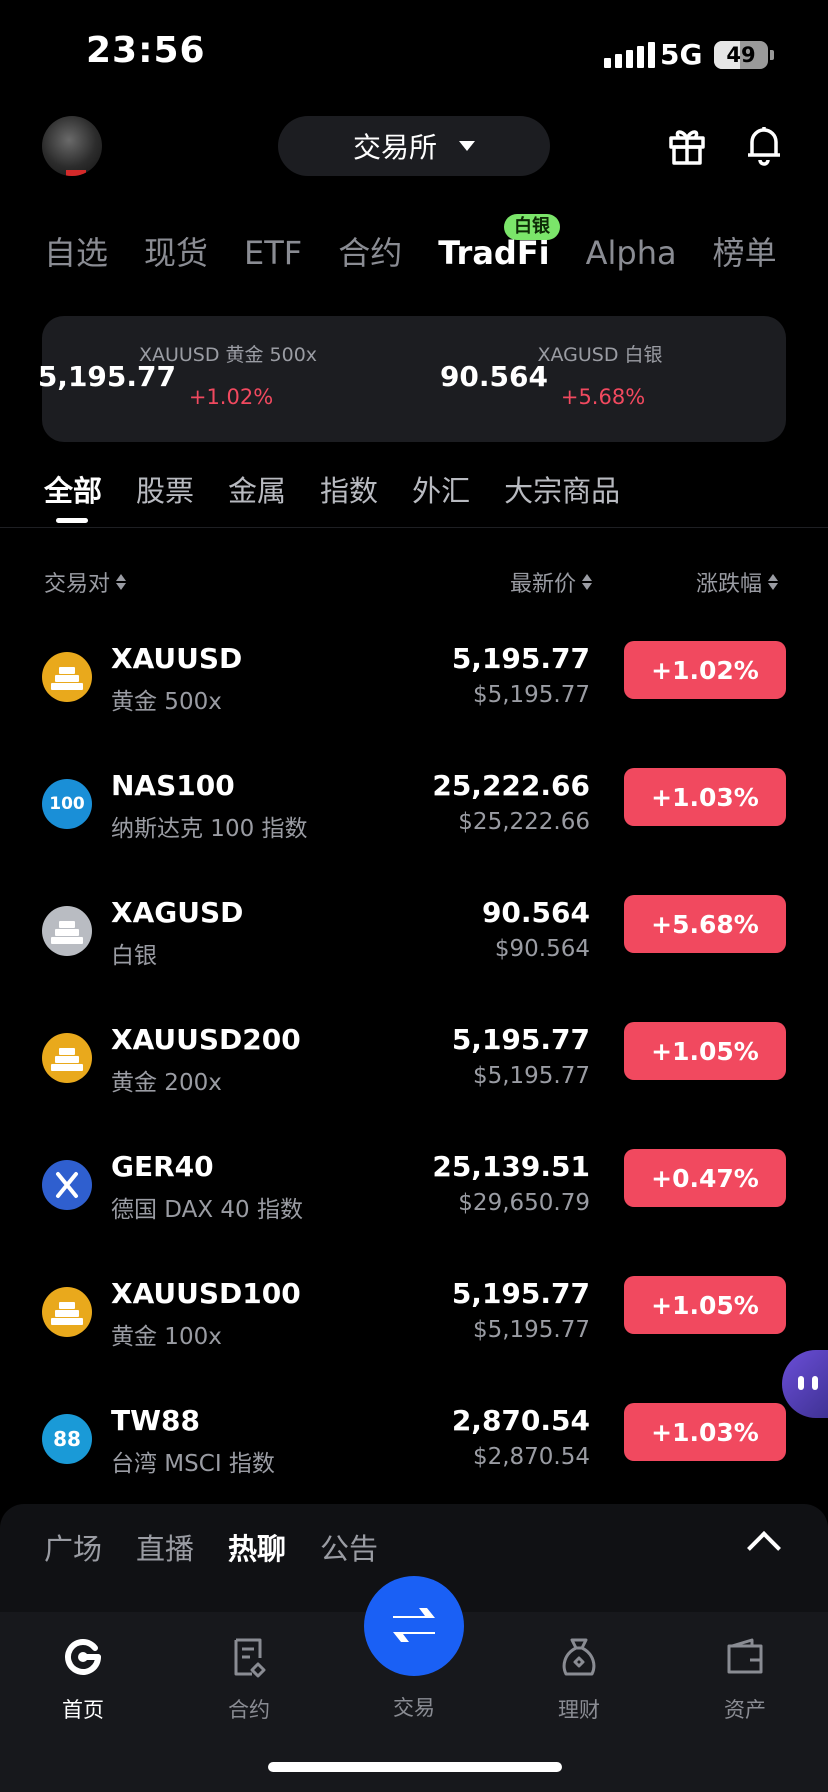 This screenshot has height=1792, width=828. Describe the element at coordinates (273, 253) in the screenshot. I see `tab-etf: ETF` at that location.